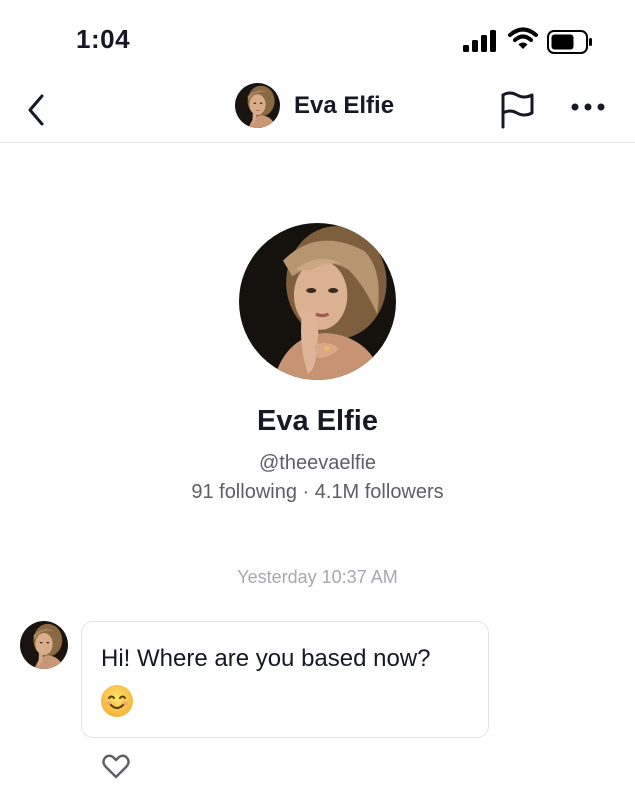 This screenshot has height=800, width=635. What do you see at coordinates (266, 658) in the screenshot?
I see `message-text: Hi! Where are you based now?` at bounding box center [266, 658].